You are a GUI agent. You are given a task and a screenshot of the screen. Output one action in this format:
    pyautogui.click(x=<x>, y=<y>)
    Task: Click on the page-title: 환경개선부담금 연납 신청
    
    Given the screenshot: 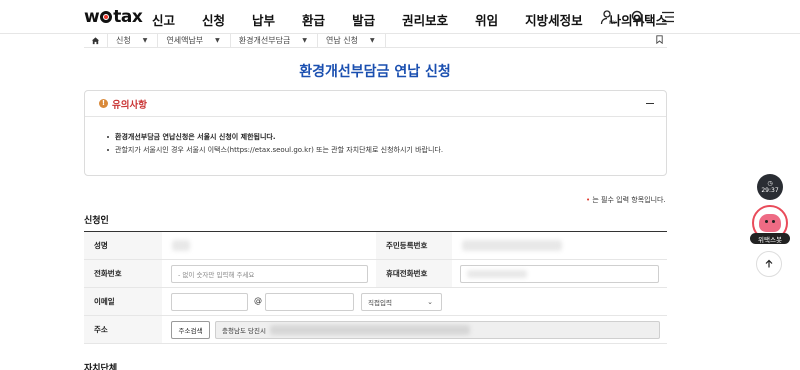 What is the action you would take?
    pyautogui.click(x=375, y=72)
    